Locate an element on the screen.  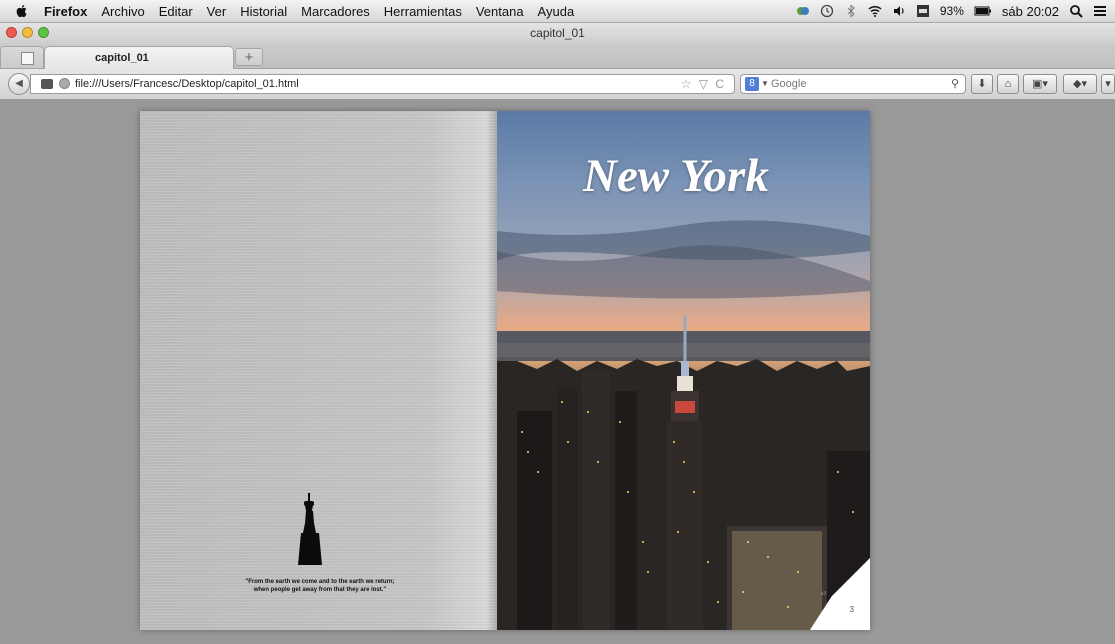
window-titlebar: capitol_01 is located at coordinates (557, 33).